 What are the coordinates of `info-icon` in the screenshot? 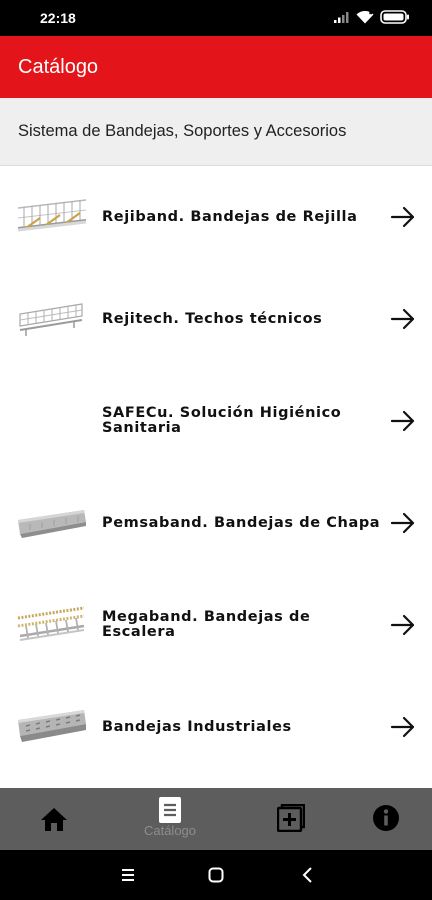 It's located at (386, 818).